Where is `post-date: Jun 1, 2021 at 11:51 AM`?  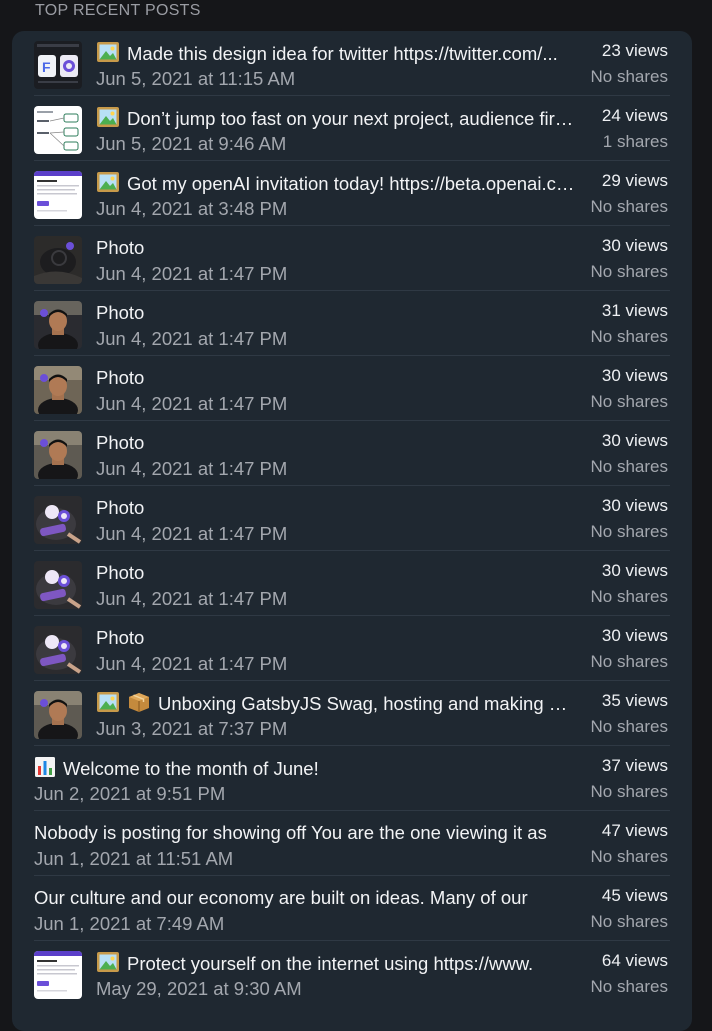
post-date: Jun 1, 2021 at 11:51 AM is located at coordinates (134, 858).